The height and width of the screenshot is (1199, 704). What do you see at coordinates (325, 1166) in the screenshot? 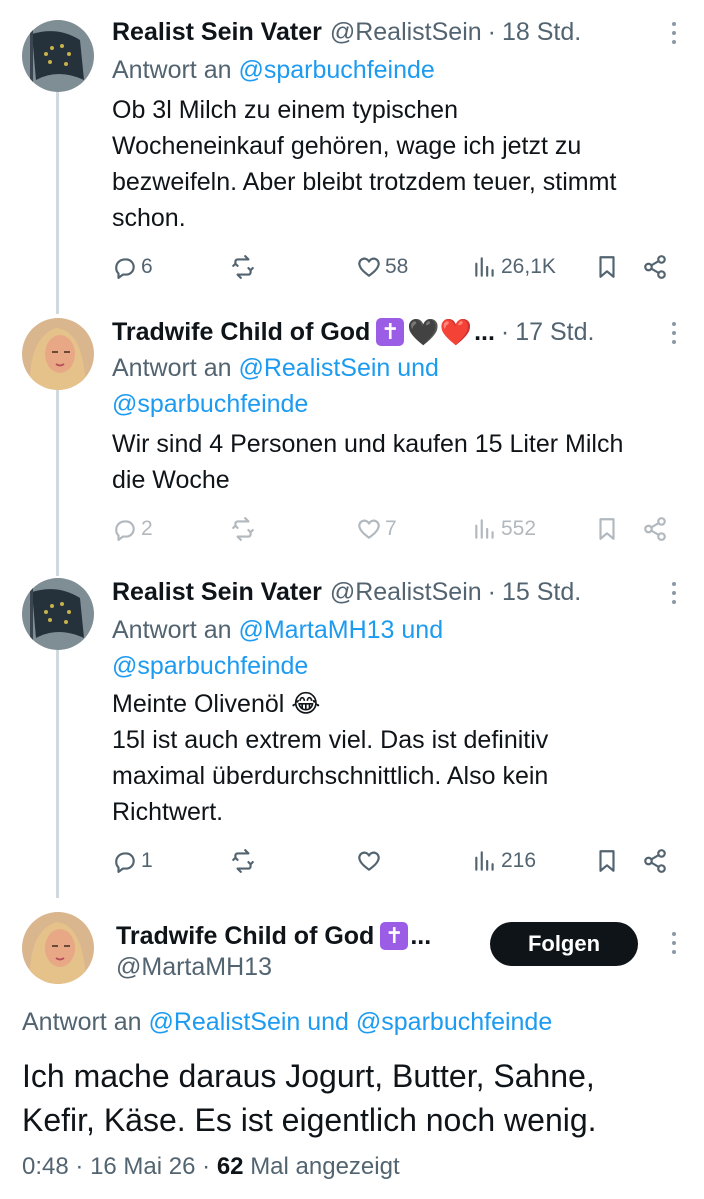
I see `view-label: Mal angezeigt` at bounding box center [325, 1166].